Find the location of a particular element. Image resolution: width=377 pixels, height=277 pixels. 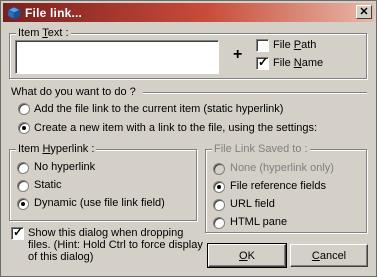

static-label: Static is located at coordinates (48, 185).